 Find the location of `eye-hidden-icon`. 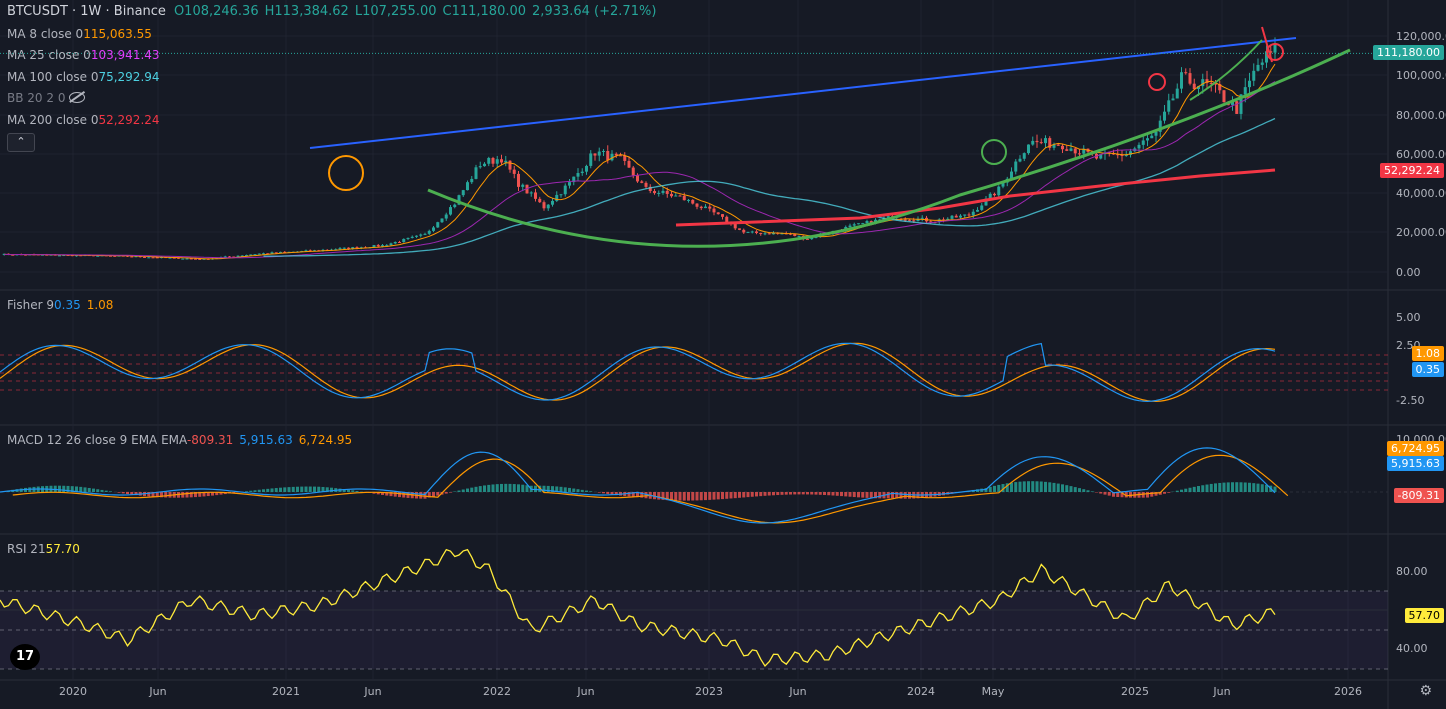

eye-hidden-icon is located at coordinates (77, 97).